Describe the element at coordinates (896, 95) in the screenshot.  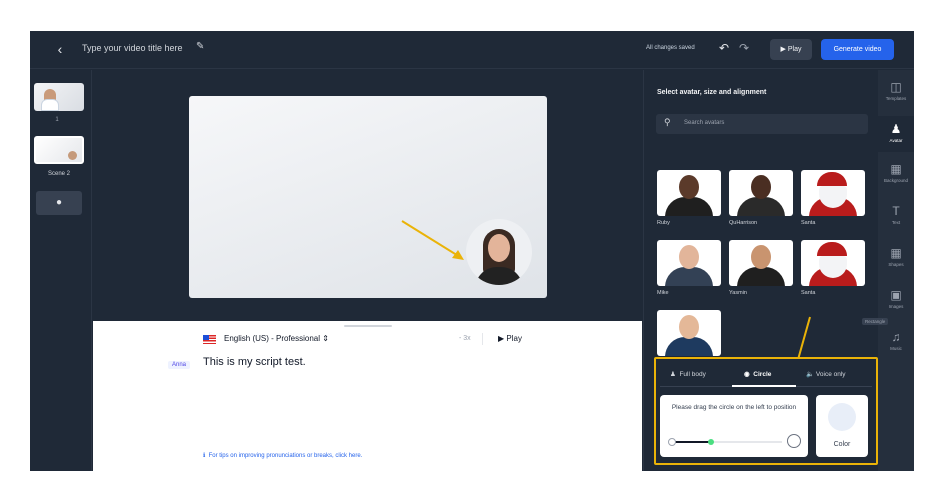
I see `rail-item-templates: ◫ Templates` at that location.